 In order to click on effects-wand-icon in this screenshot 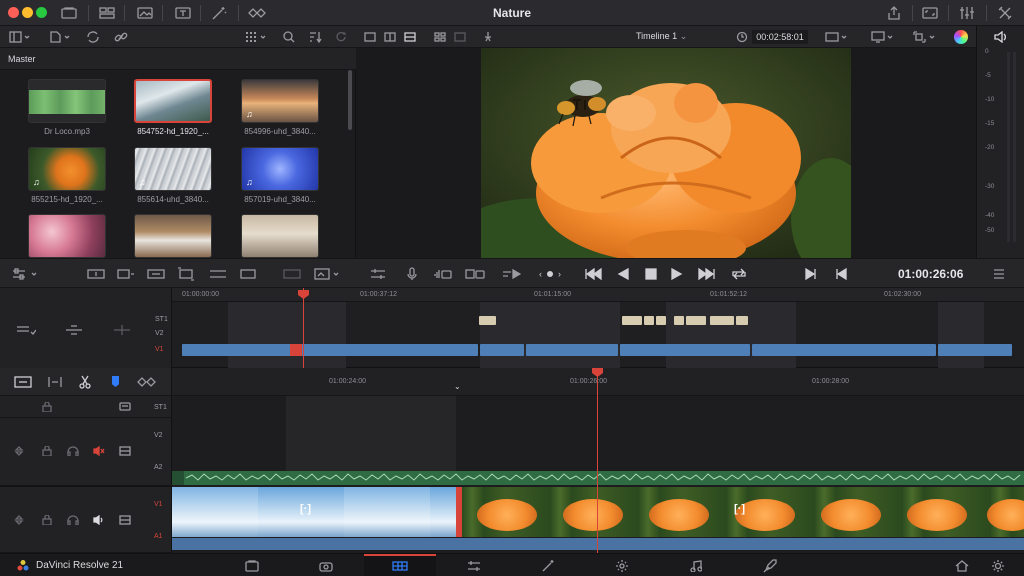, I will do `click(219, 13)`.